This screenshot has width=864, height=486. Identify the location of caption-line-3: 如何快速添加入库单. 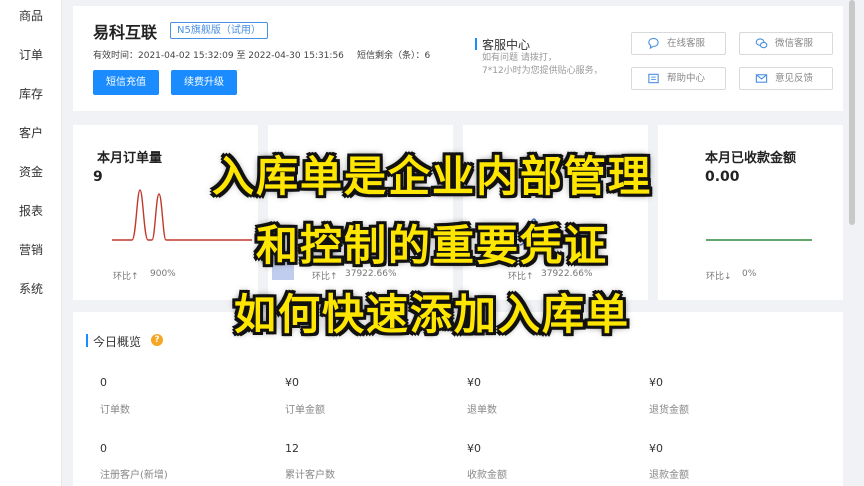
(431, 314).